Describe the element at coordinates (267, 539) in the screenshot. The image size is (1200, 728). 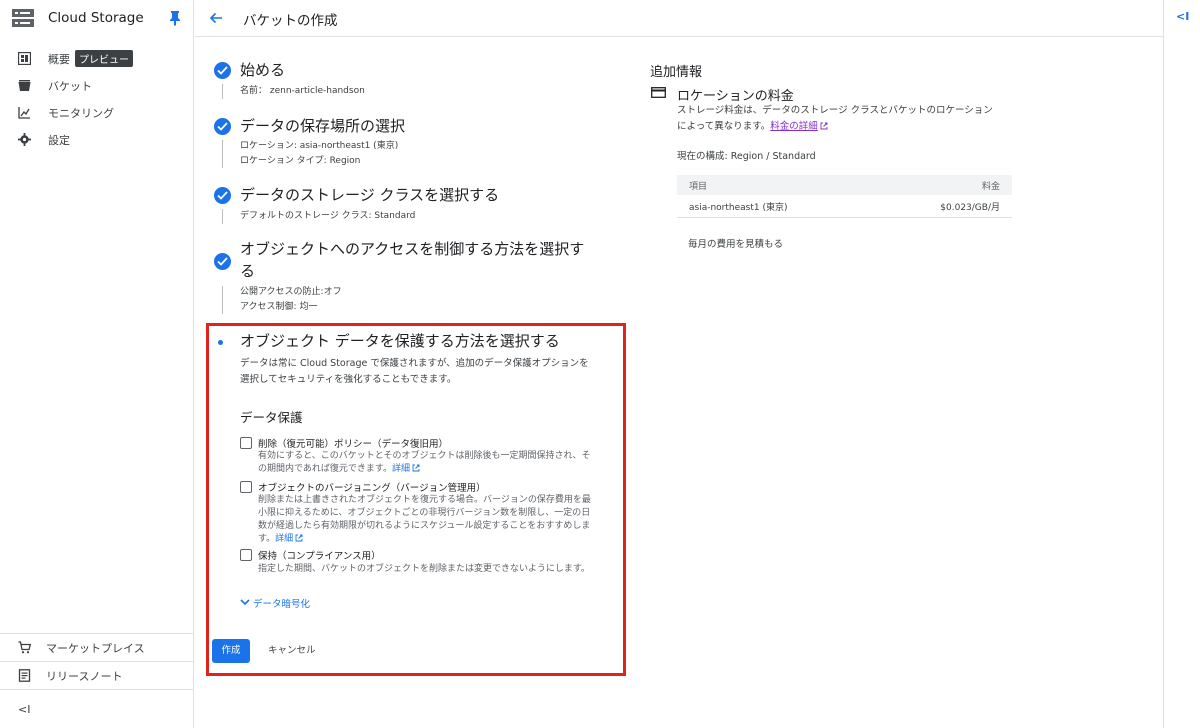
I see `versioning-desc-line: す。` at that location.